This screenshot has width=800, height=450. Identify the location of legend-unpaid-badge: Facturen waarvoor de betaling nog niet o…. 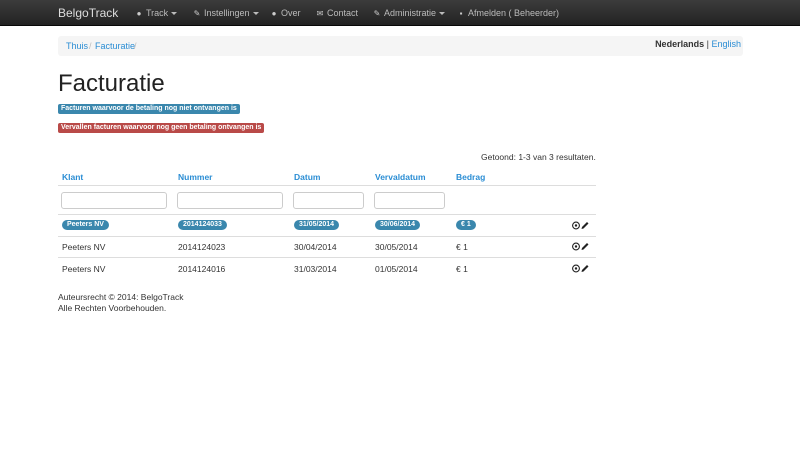
(149, 109).